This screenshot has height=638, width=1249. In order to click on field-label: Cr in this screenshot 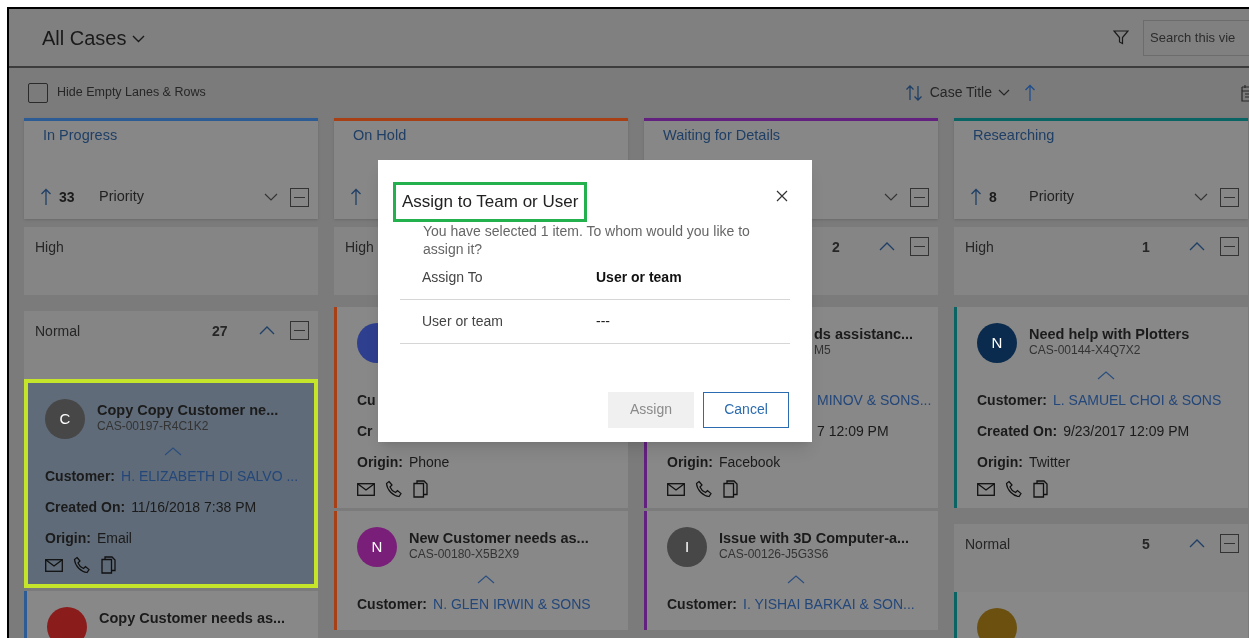, I will do `click(365, 431)`.